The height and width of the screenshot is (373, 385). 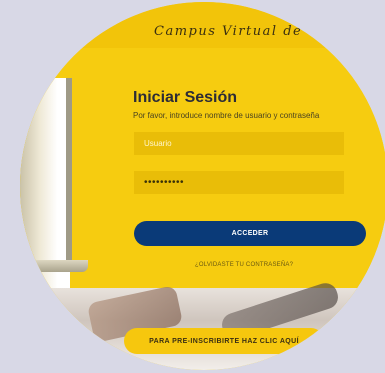 What do you see at coordinates (228, 31) in the screenshot?
I see `banner-title: Campus Virtual de` at bounding box center [228, 31].